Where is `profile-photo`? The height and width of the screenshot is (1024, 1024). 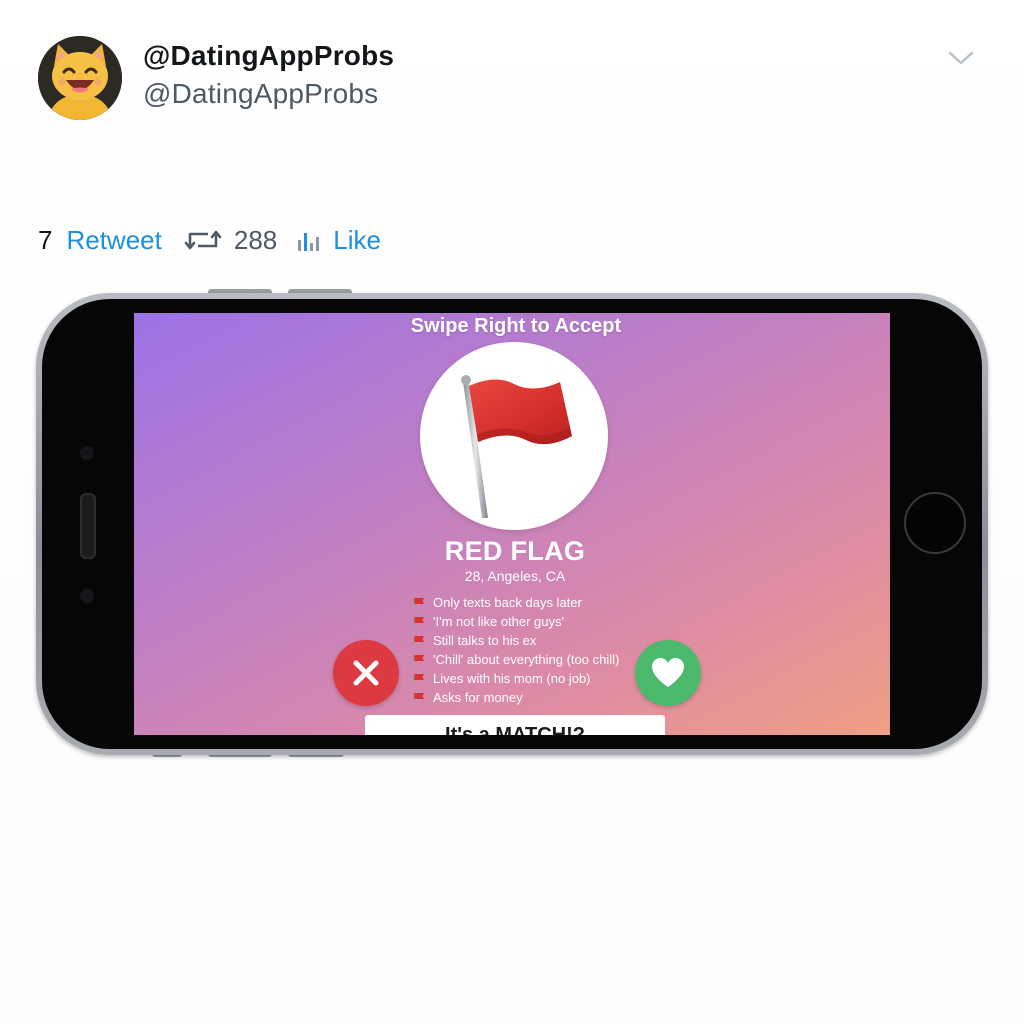 profile-photo is located at coordinates (514, 436).